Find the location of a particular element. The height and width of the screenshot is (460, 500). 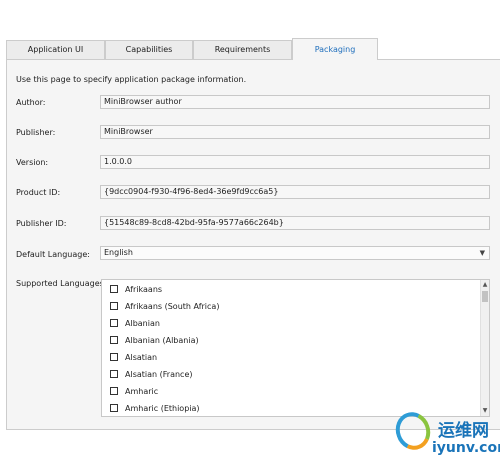

version-label: Version: is located at coordinates (32, 162).